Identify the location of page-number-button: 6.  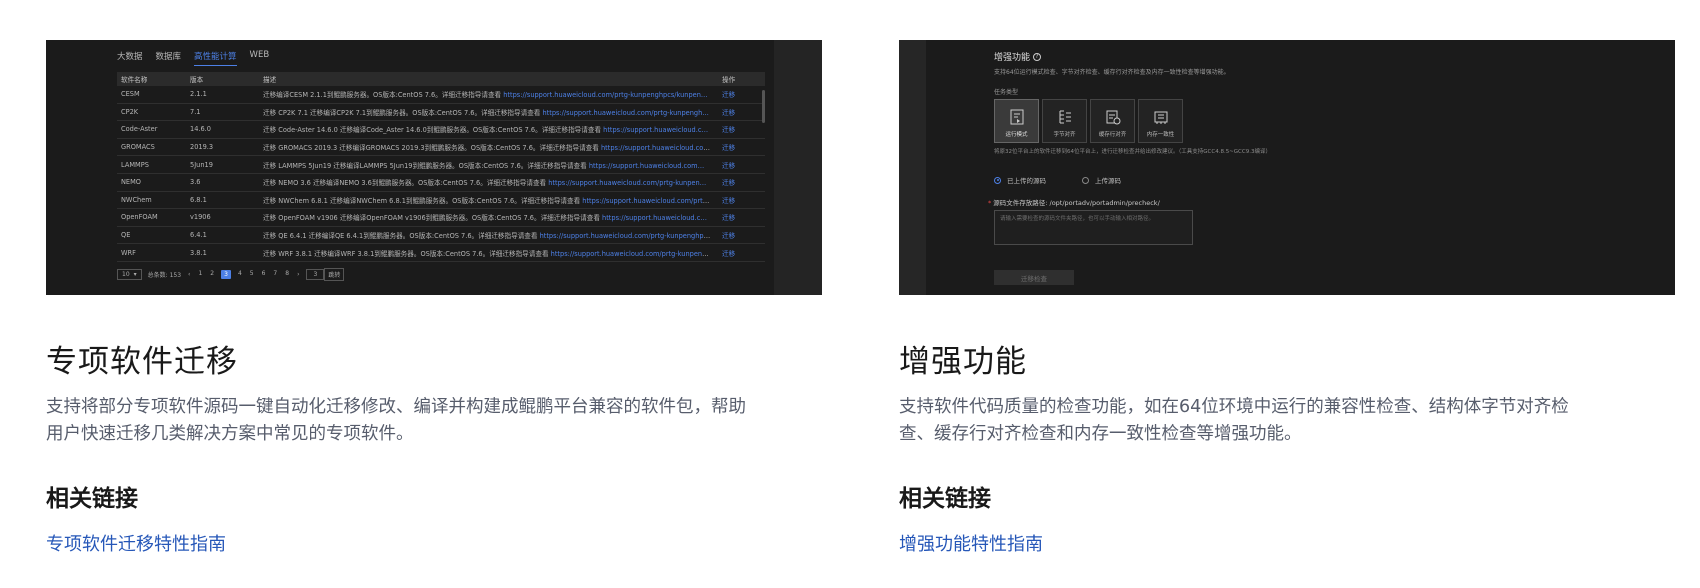
(264, 274).